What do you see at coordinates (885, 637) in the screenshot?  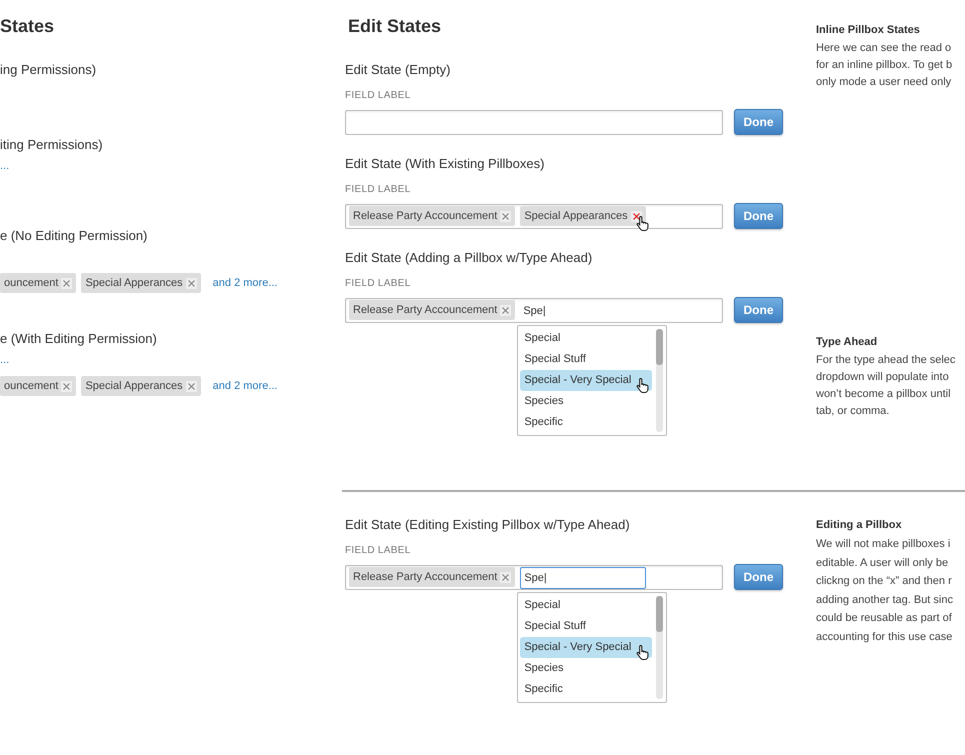 I see `note-text: accounting for this use case` at bounding box center [885, 637].